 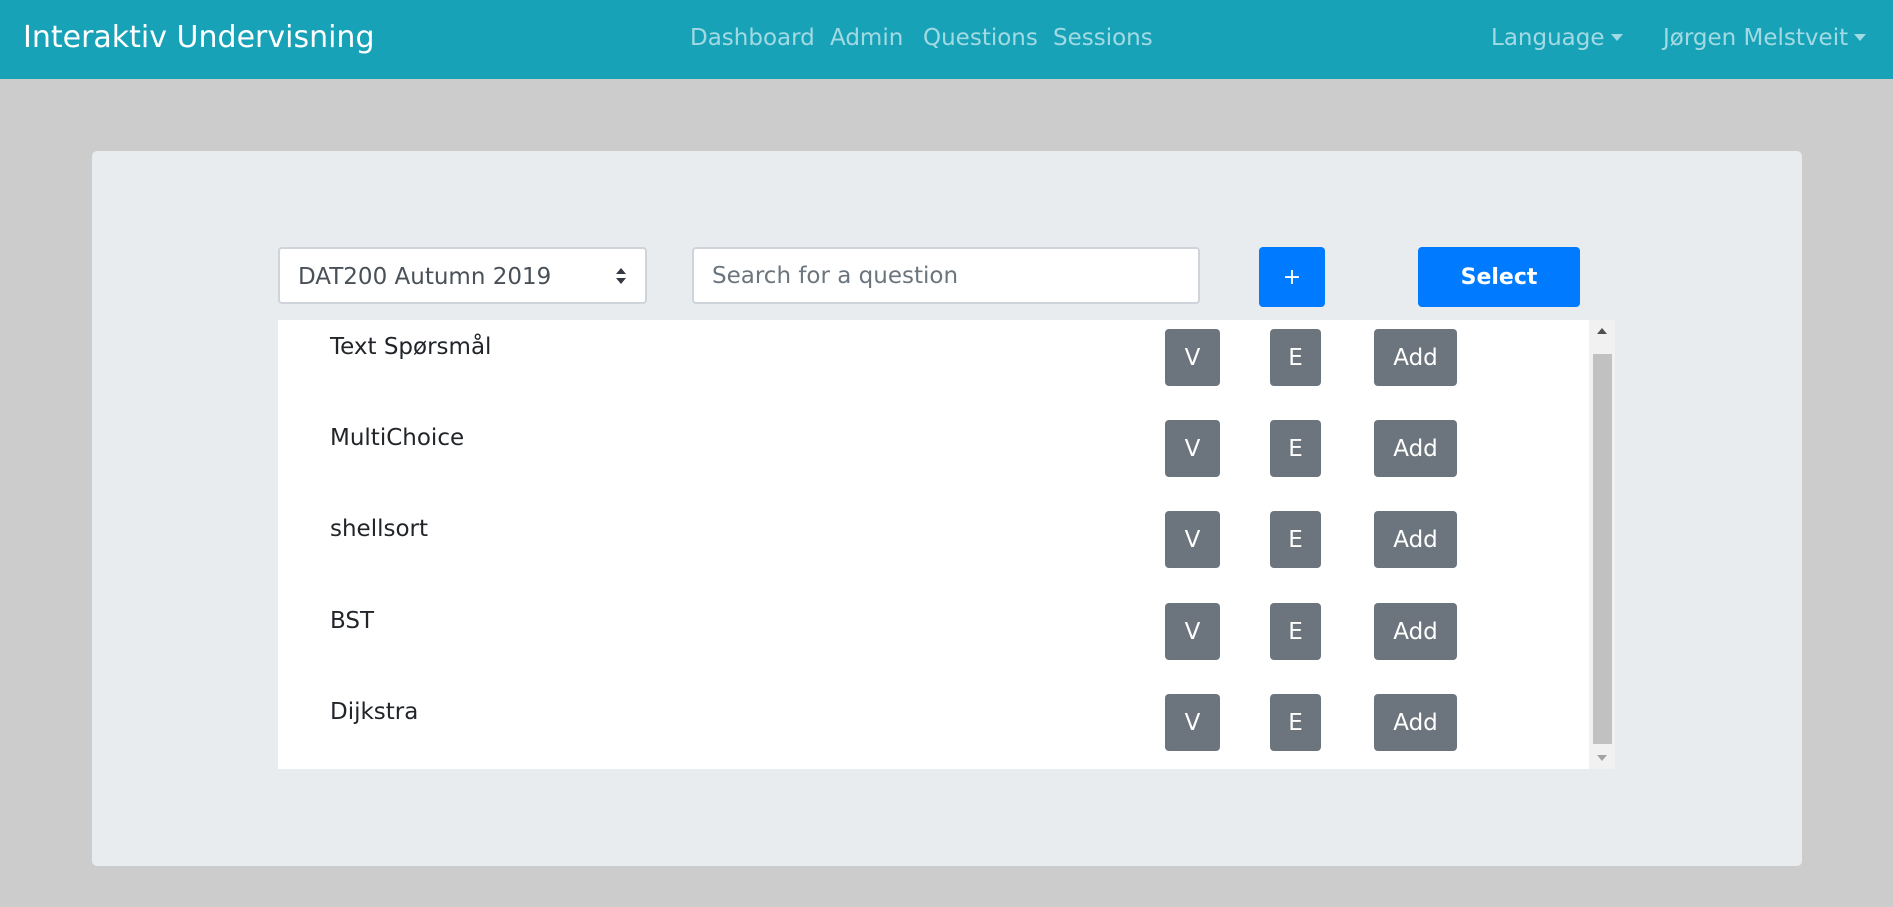 I want to click on nav-link-admin: Admin, so click(x=866, y=38).